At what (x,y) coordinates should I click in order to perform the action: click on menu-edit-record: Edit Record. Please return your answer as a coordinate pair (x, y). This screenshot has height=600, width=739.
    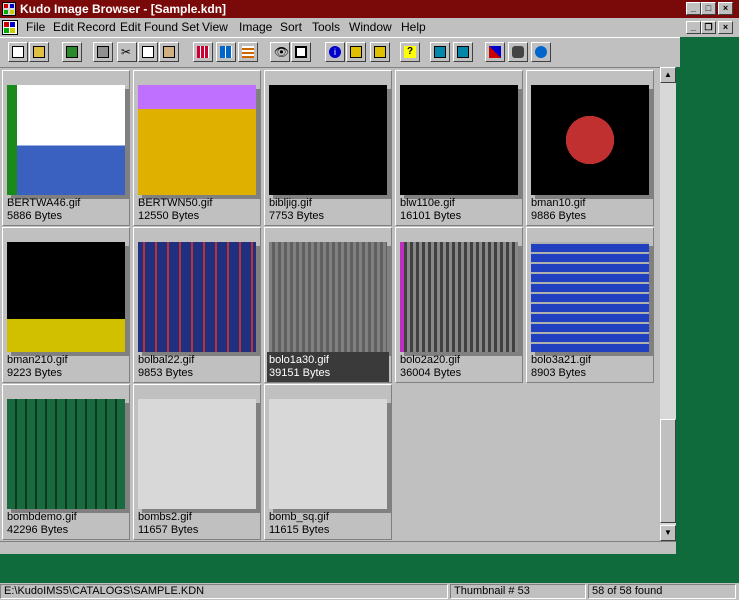
    Looking at the image, I should click on (84, 27).